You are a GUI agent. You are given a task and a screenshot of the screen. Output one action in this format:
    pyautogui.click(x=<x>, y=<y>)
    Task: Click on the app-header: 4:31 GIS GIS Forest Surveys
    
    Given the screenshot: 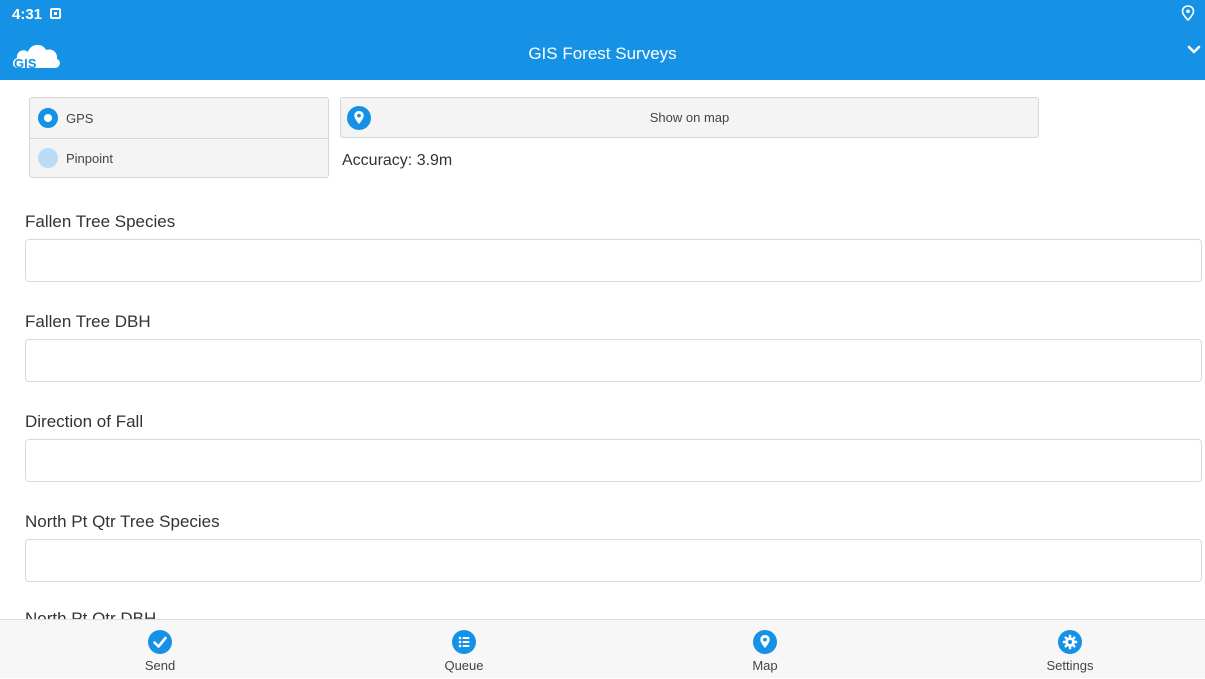 What is the action you would take?
    pyautogui.click(x=602, y=40)
    